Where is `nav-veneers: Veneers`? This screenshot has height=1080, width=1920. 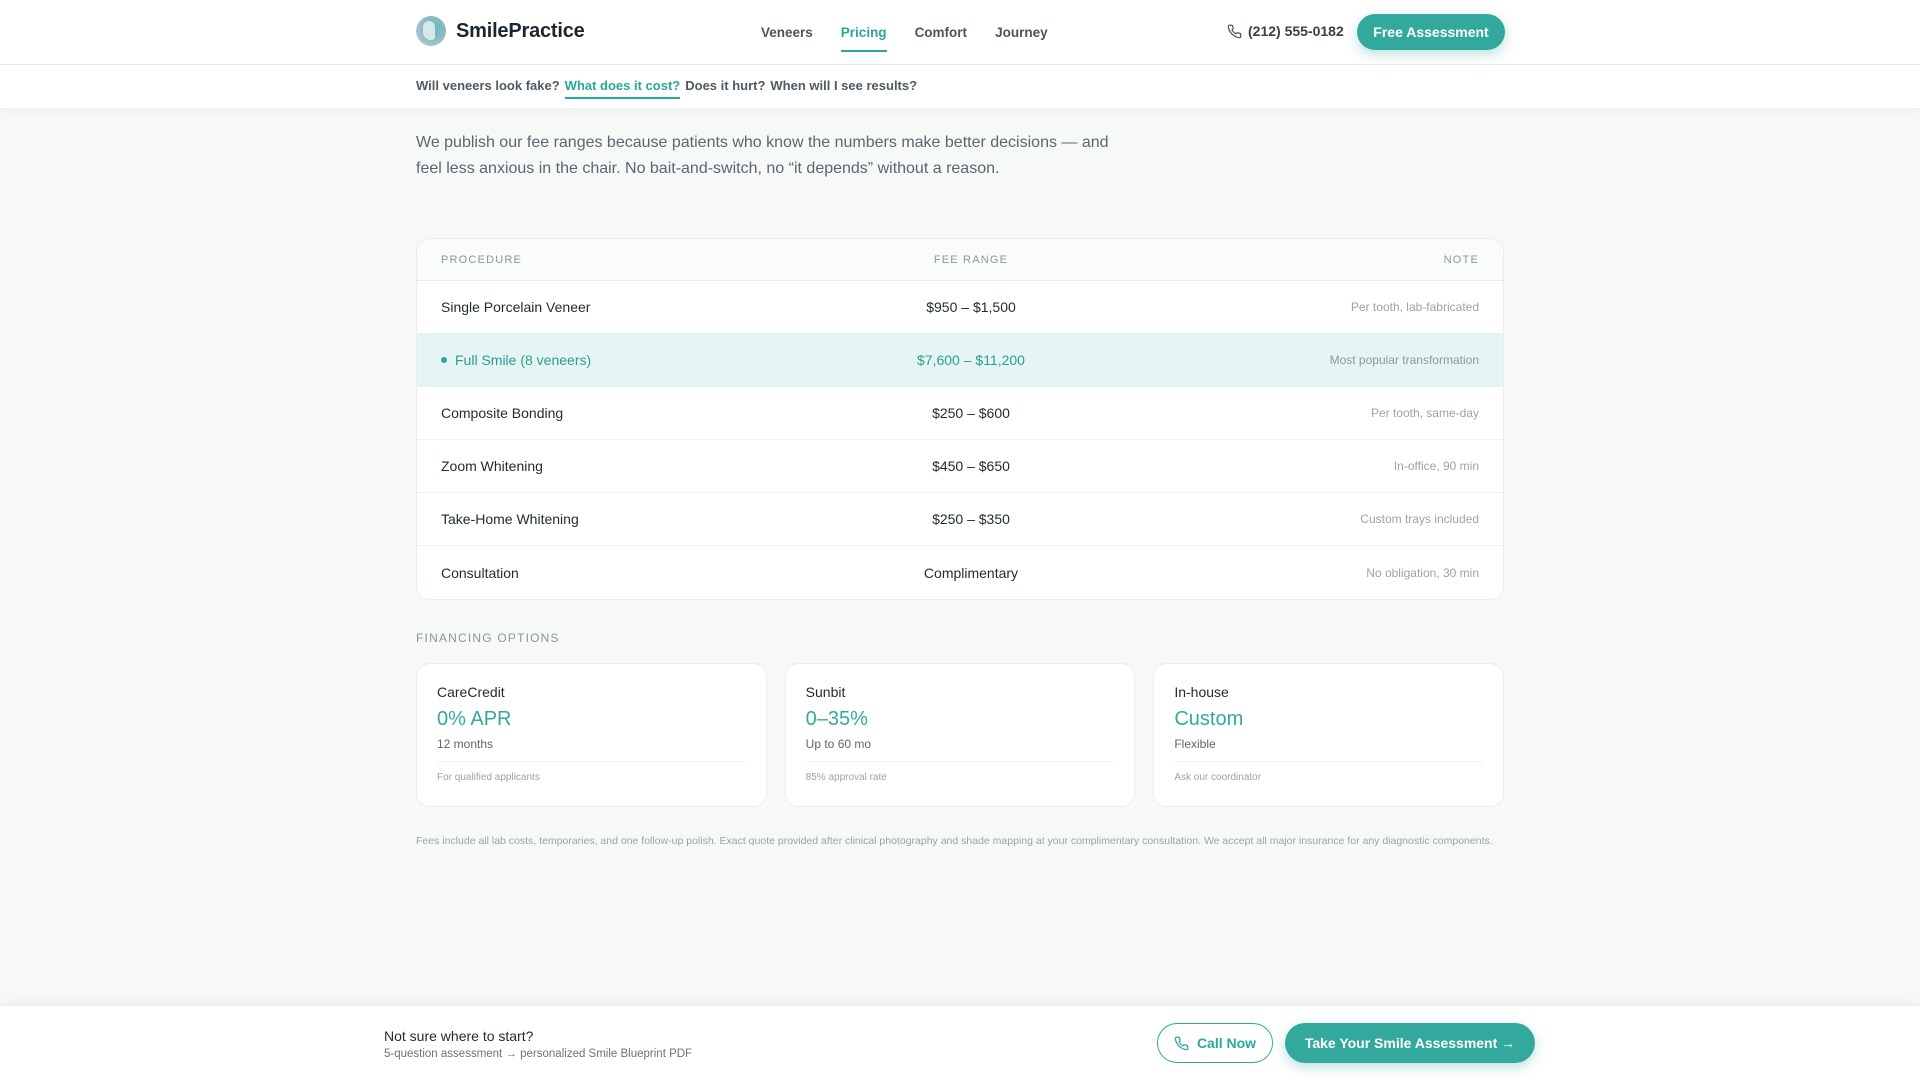 nav-veneers: Veneers is located at coordinates (787, 32).